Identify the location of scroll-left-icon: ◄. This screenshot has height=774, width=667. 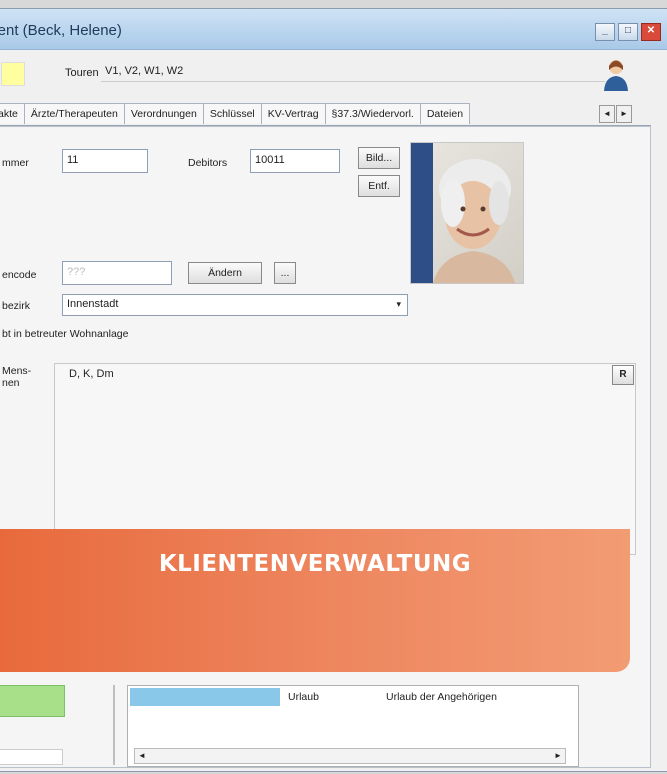
(142, 756).